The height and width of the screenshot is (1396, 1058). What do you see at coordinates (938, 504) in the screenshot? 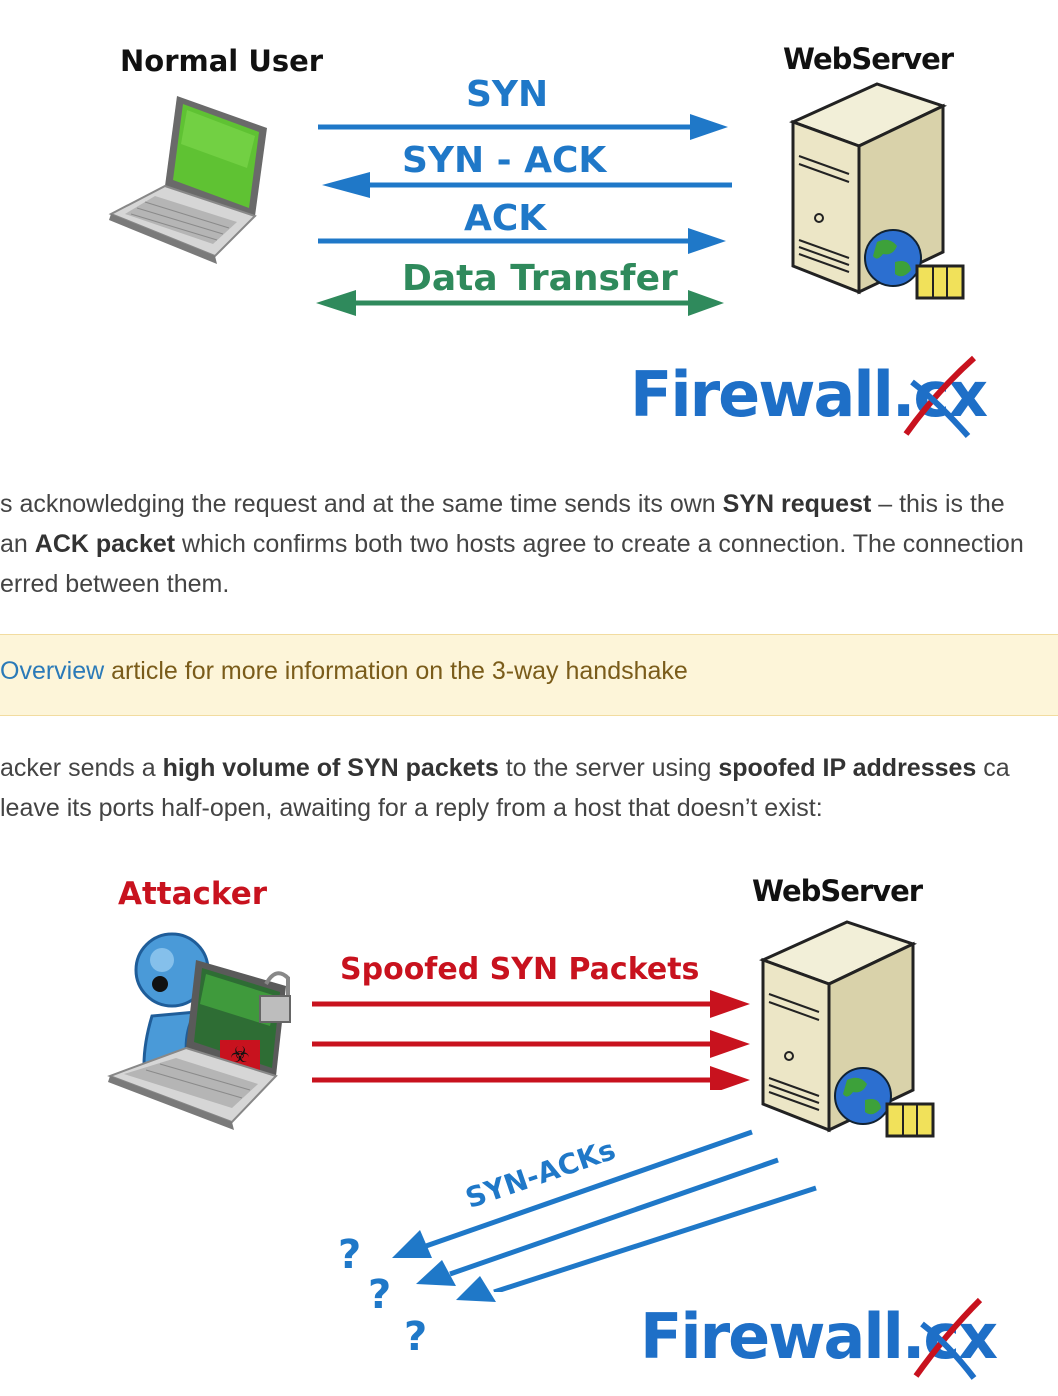
I see `text-span: – this is the` at bounding box center [938, 504].